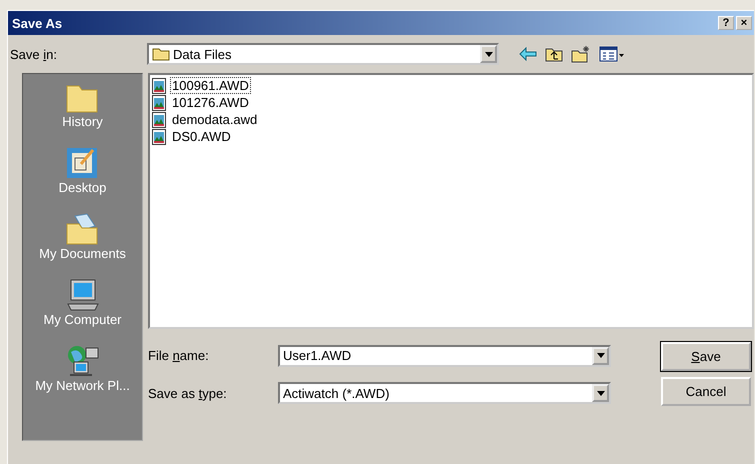  What do you see at coordinates (210, 102) in the screenshot?
I see `file-item: 101276.AWD` at bounding box center [210, 102].